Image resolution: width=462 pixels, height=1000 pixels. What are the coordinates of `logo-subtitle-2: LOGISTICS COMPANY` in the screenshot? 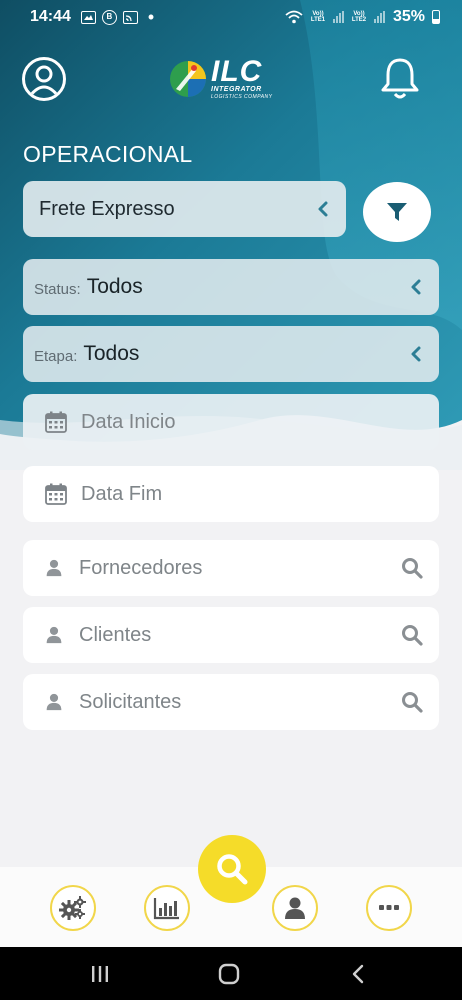 It's located at (242, 97).